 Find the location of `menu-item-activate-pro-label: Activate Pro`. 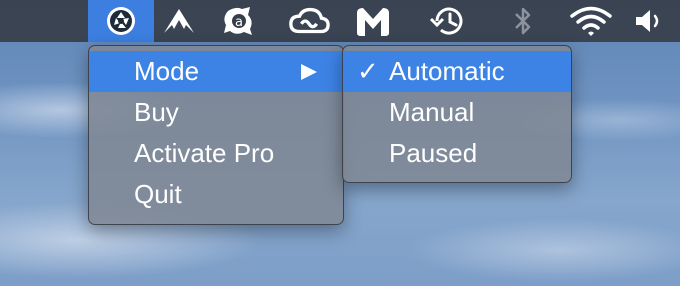

menu-item-activate-pro-label: Activate Pro is located at coordinates (204, 153).